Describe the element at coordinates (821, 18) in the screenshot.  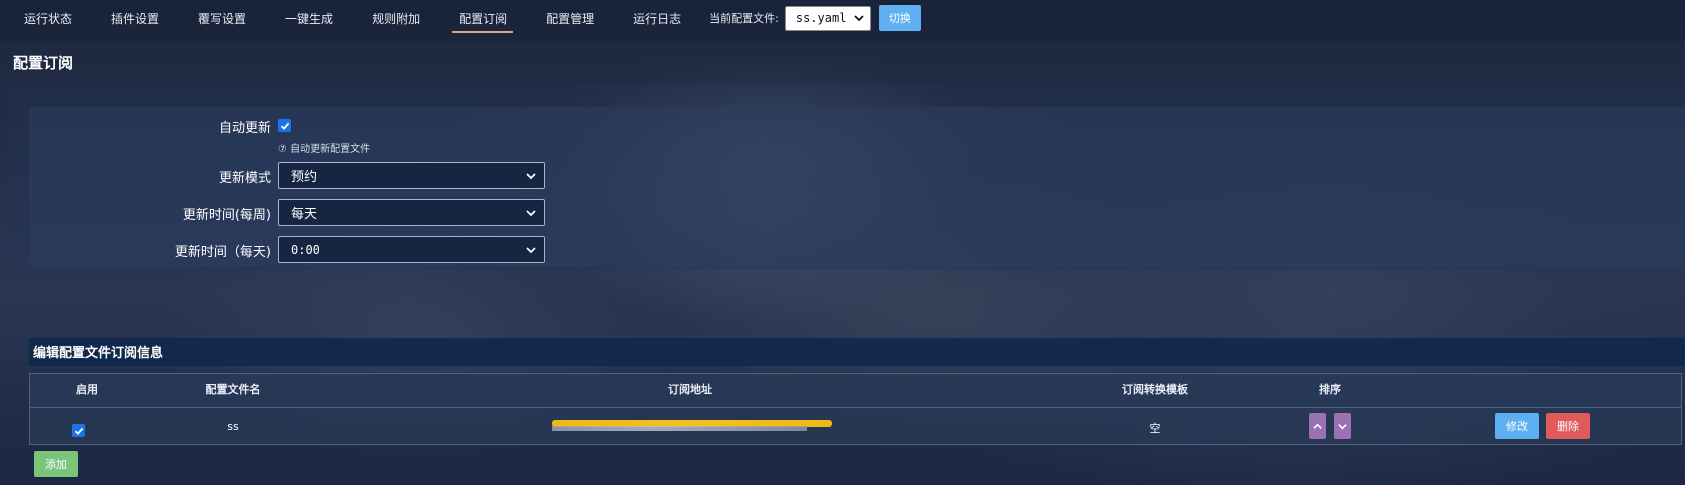
I see `current-config-value: ss.yaml` at that location.